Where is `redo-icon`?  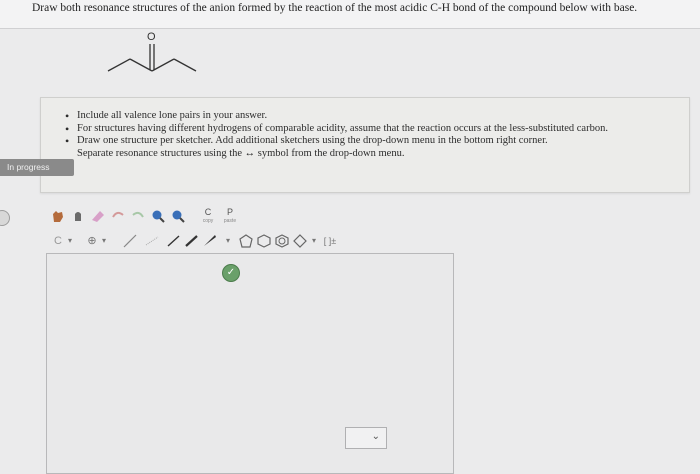 redo-icon is located at coordinates (138, 216).